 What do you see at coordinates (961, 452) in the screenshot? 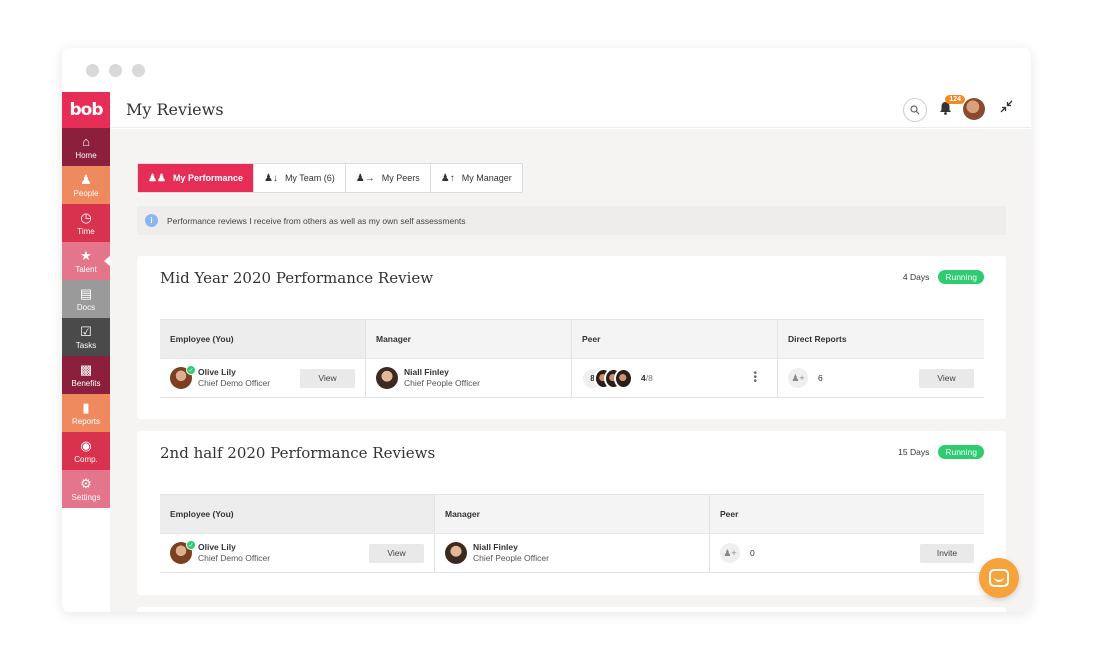
I see `status-badge: Running` at bounding box center [961, 452].